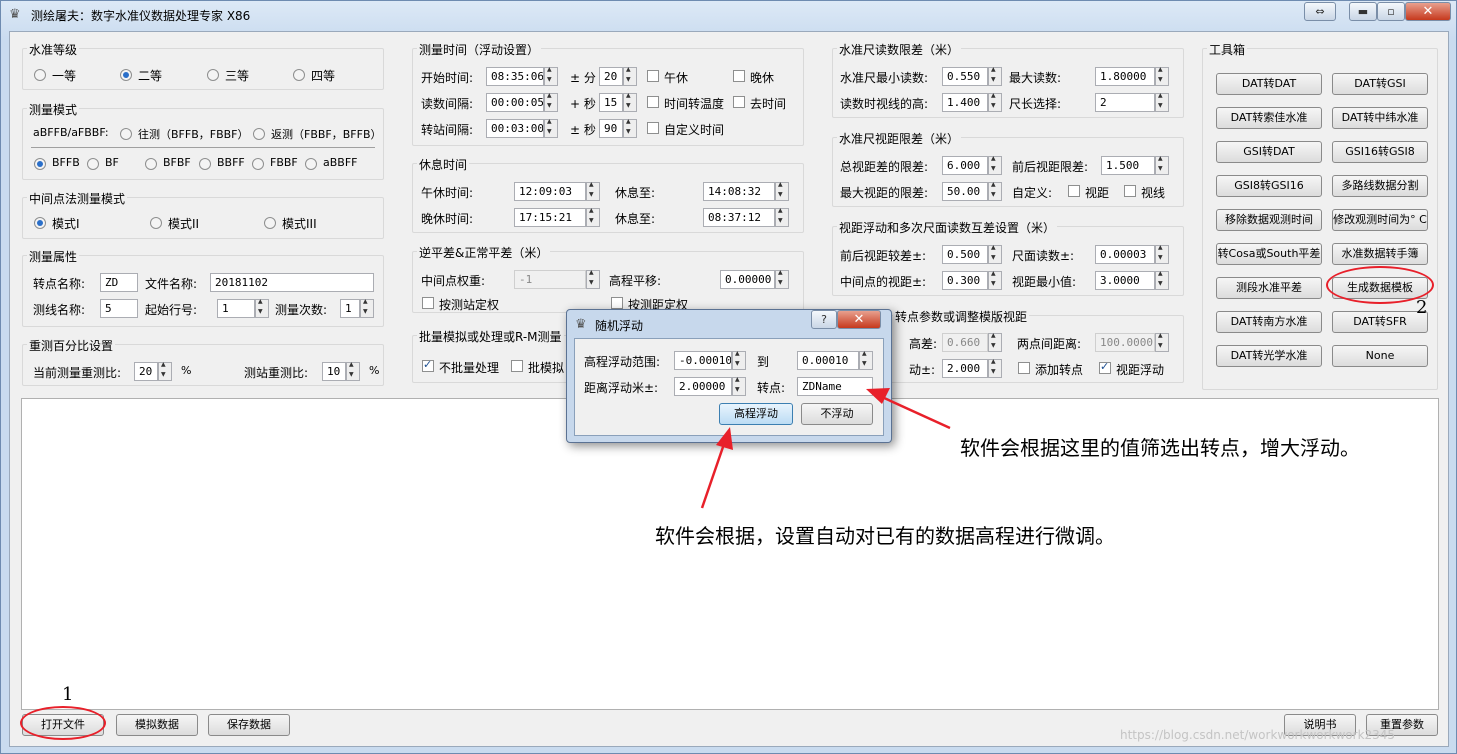 This screenshot has height=754, width=1457. What do you see at coordinates (653, 102) in the screenshot?
I see `temp-checkbox` at bounding box center [653, 102].